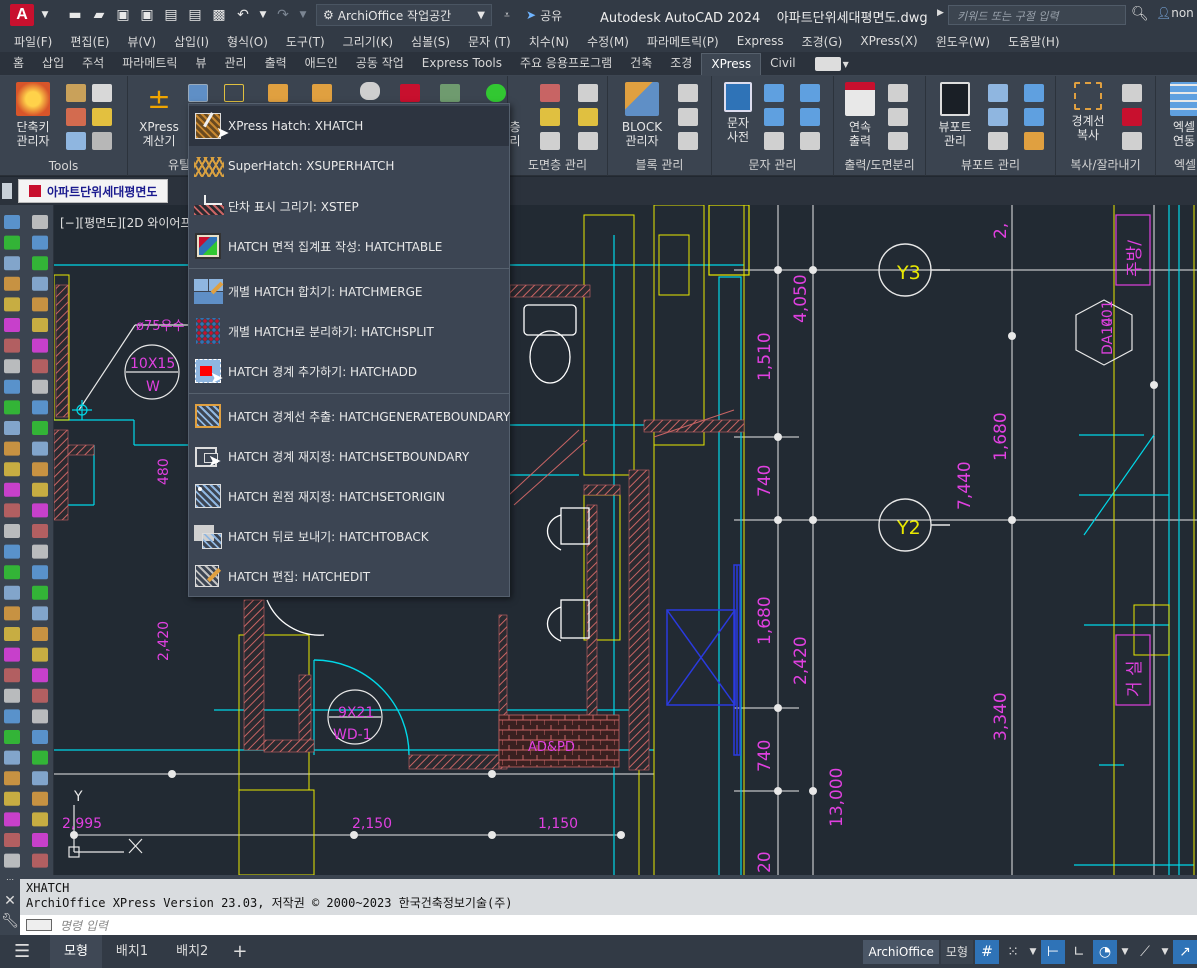 Image resolution: width=1197 pixels, height=968 pixels. I want to click on polar-icon: ◔, so click(1105, 952).